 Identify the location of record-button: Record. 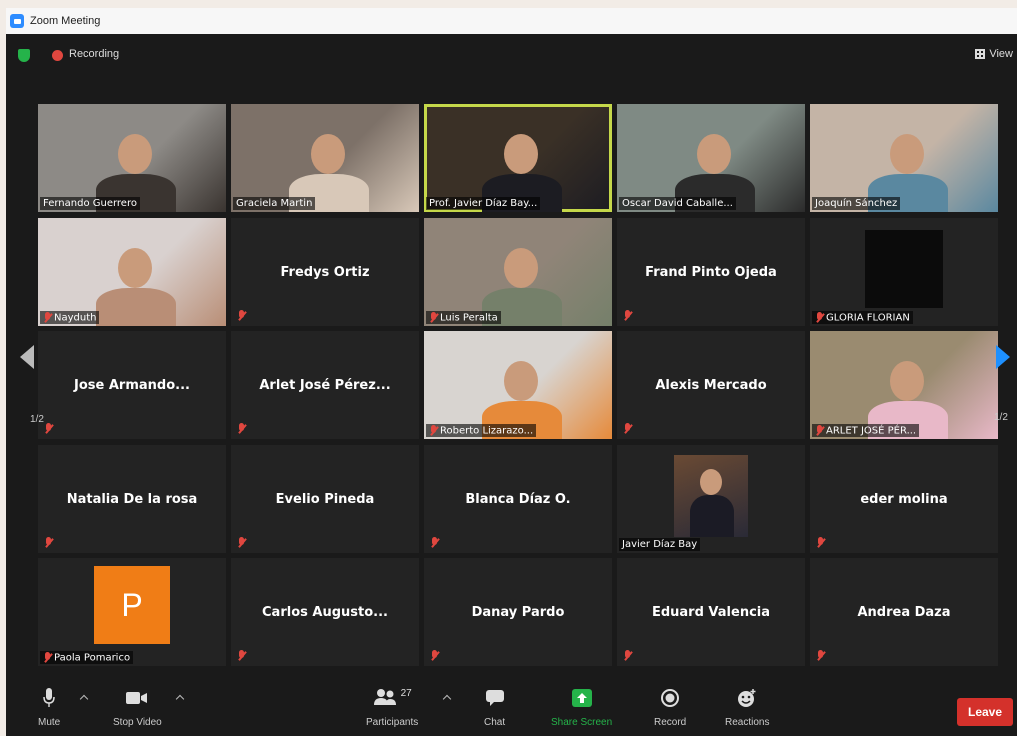
(670, 707).